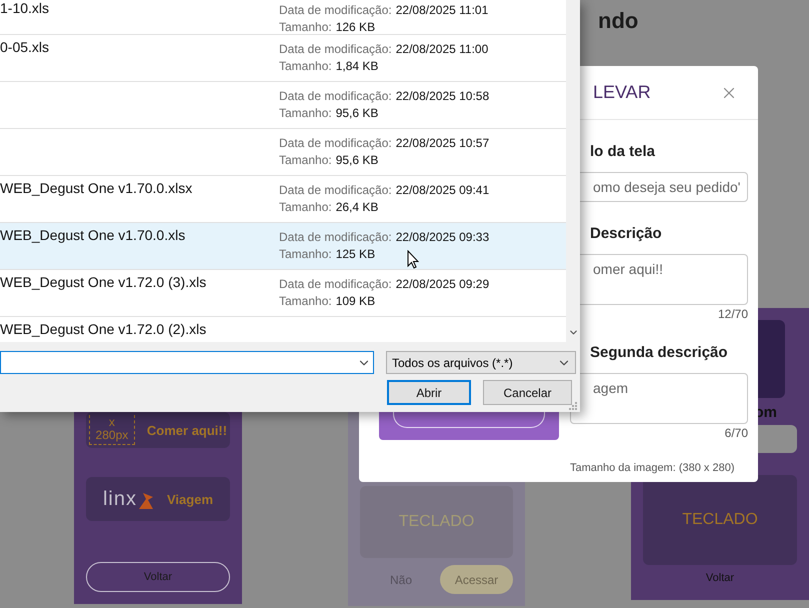 Image resolution: width=809 pixels, height=608 pixels. Describe the element at coordinates (146, 500) in the screenshot. I see `logo-mark-icon` at that location.